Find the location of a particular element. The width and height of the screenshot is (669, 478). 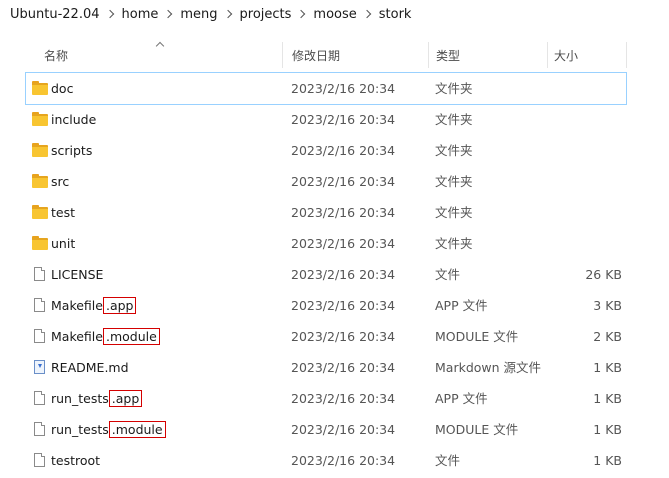

file-name: src is located at coordinates (60, 181).